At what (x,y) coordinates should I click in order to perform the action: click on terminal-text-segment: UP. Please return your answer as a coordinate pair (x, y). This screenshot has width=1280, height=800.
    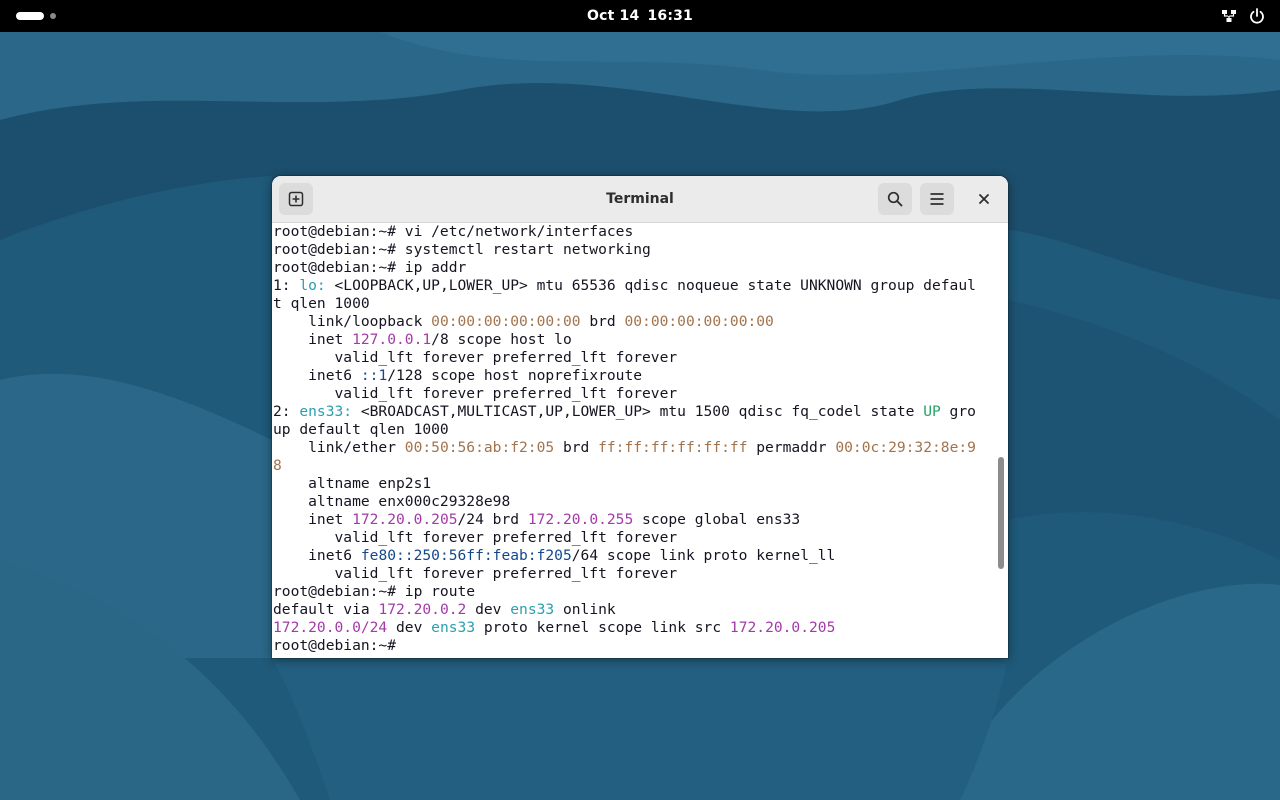
    Looking at the image, I should click on (932, 411).